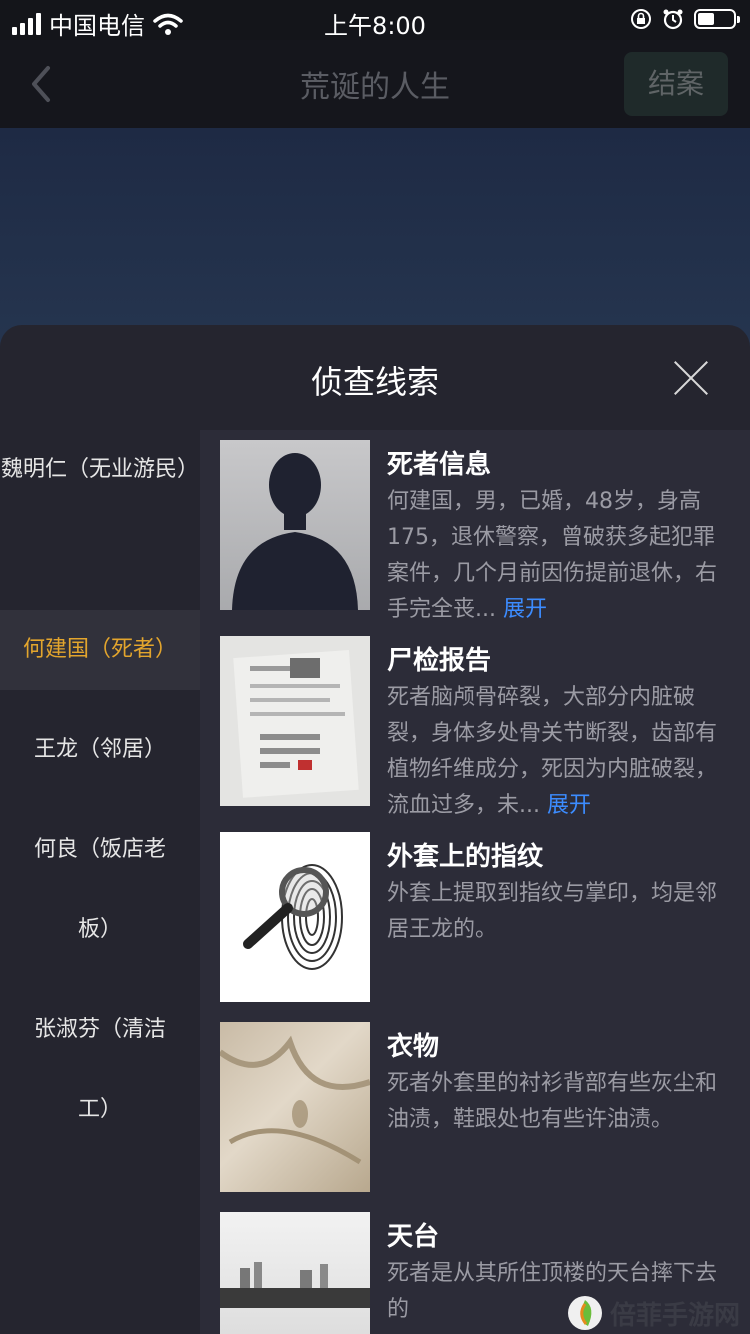 Image resolution: width=750 pixels, height=1334 pixels. What do you see at coordinates (295, 721) in the screenshot?
I see `autopsy-report-image` at bounding box center [295, 721].